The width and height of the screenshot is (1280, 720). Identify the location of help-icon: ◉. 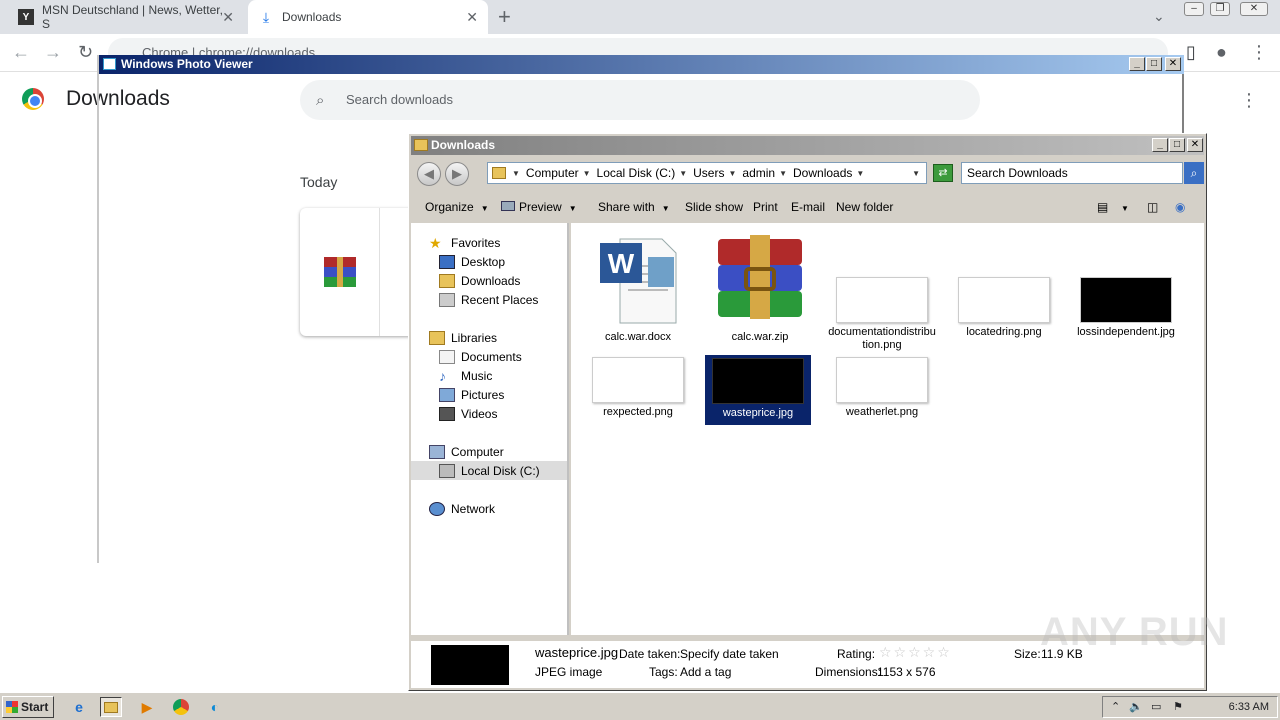
(1180, 207).